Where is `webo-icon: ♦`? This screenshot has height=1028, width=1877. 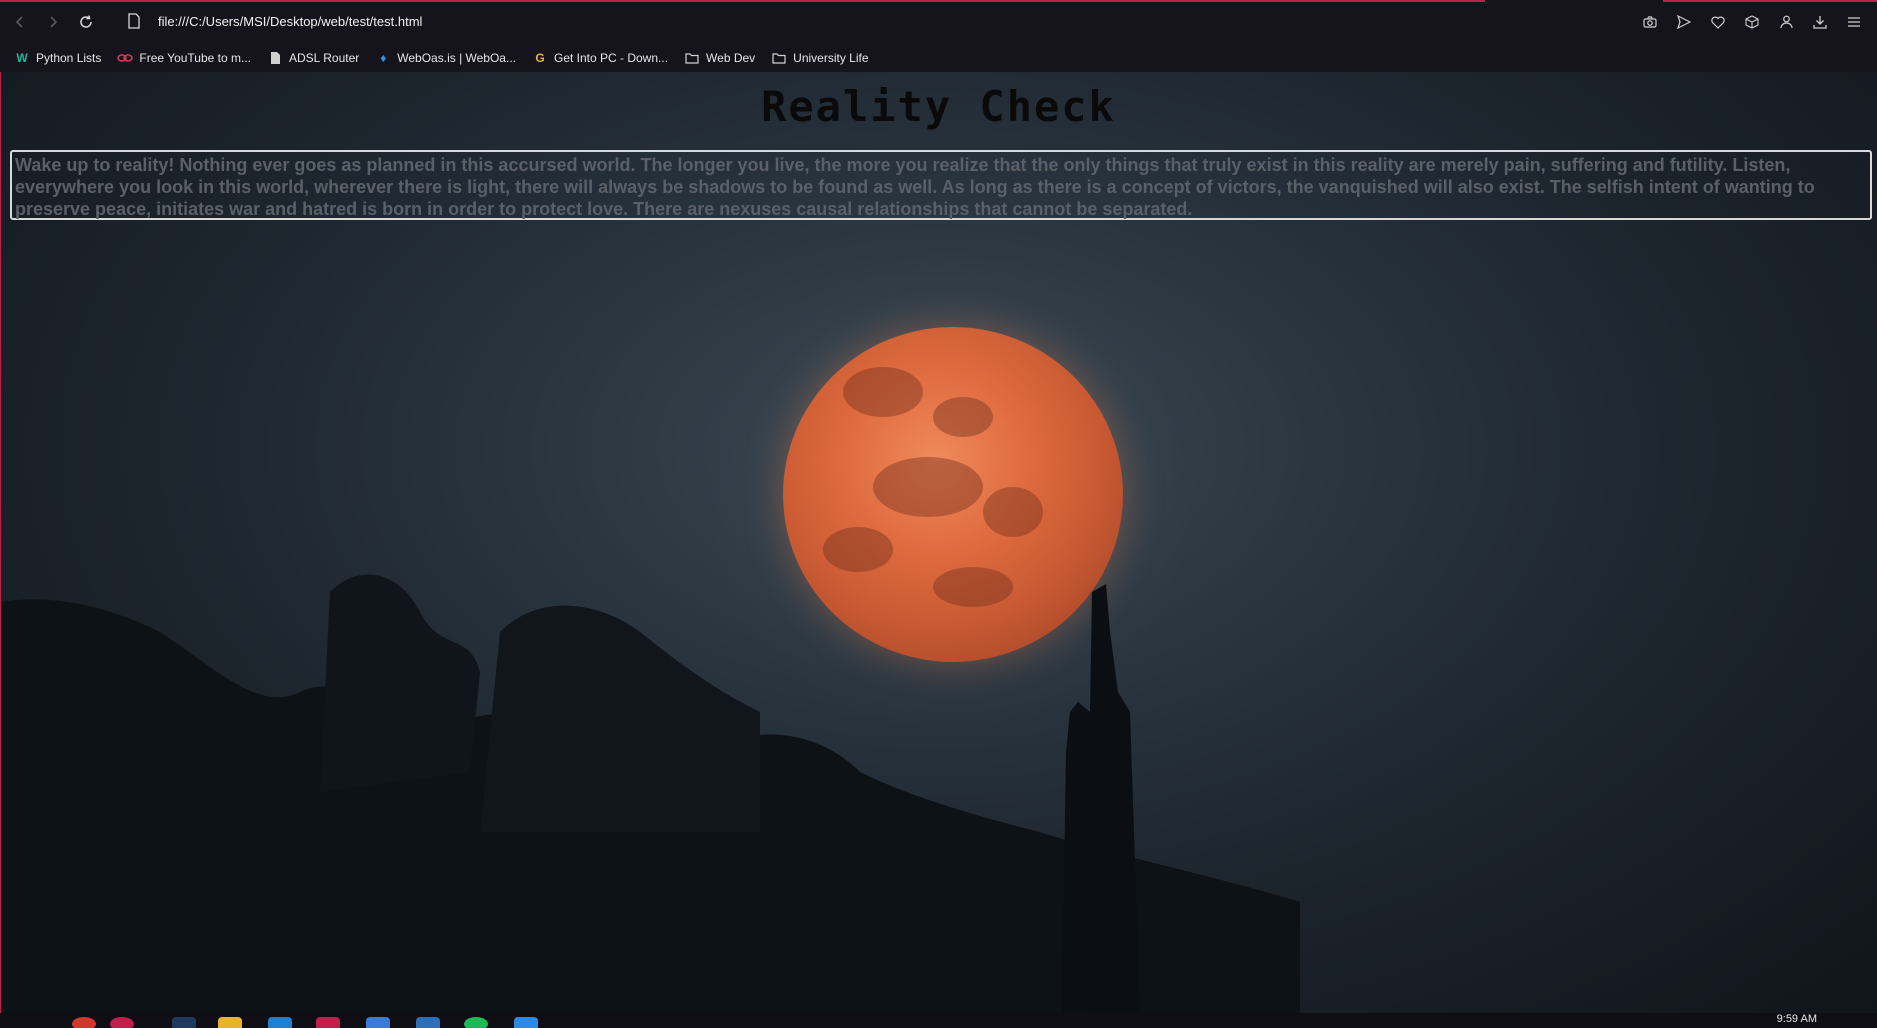 webo-icon: ♦ is located at coordinates (383, 58).